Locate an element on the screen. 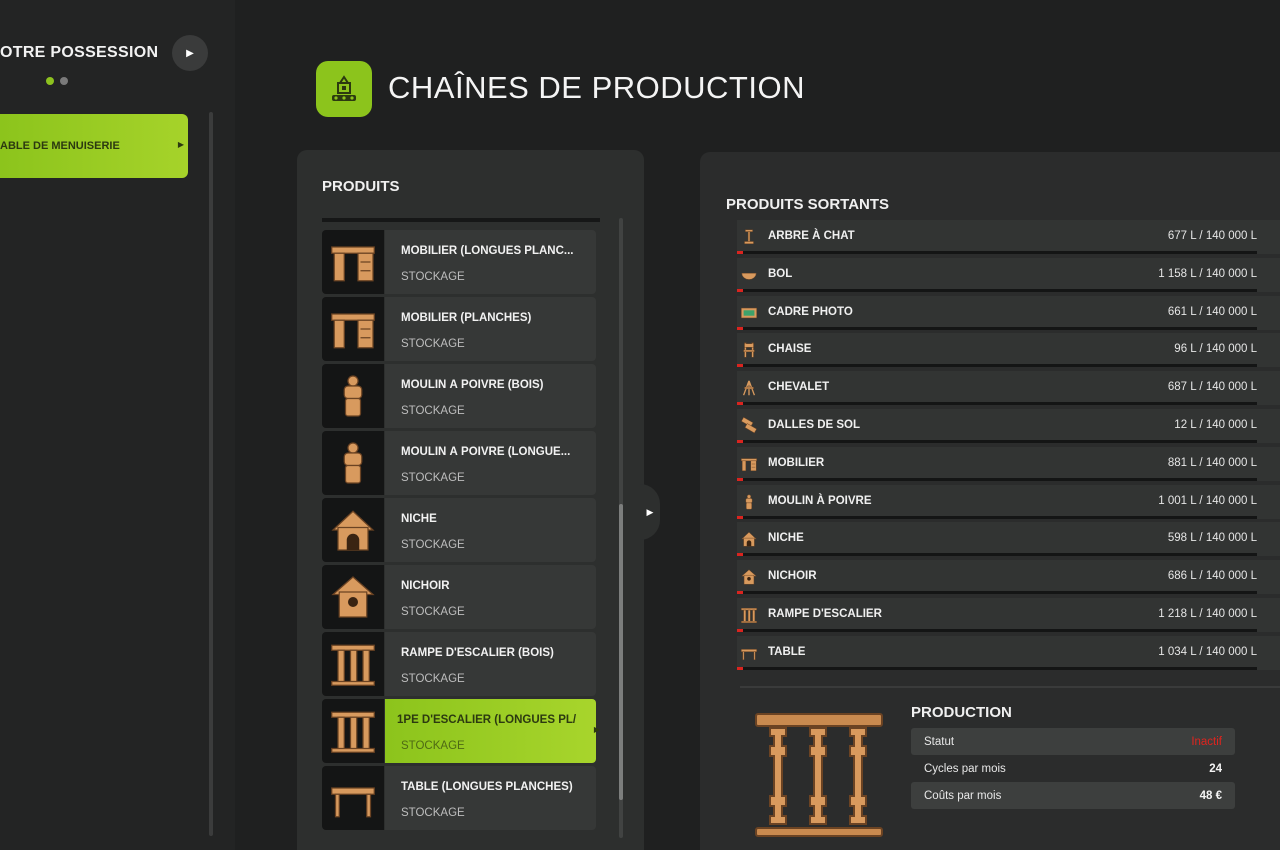 The image size is (1280, 850). products-scrollbar is located at coordinates (621, 528).